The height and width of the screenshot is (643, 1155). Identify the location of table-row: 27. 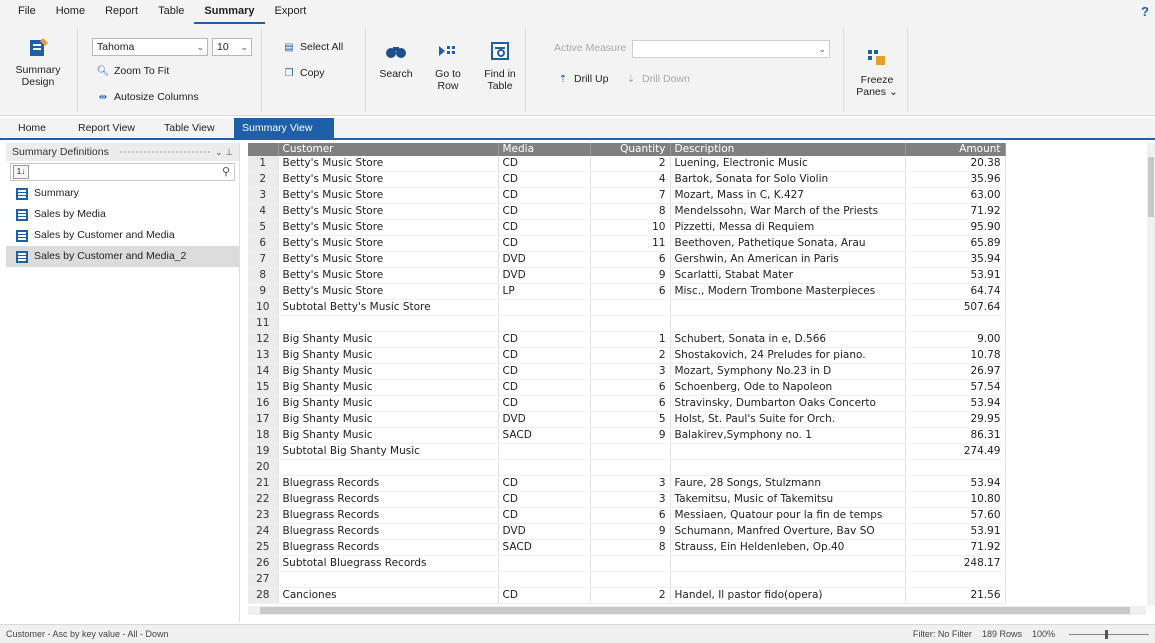
(627, 580).